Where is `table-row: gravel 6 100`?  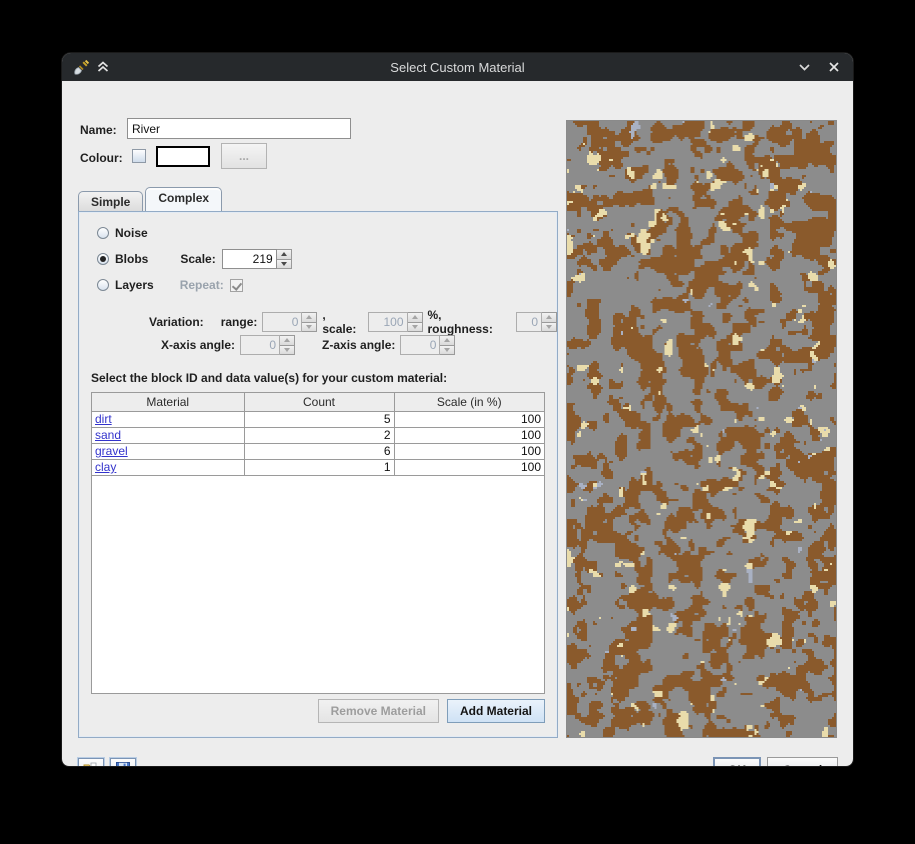 table-row: gravel 6 100 is located at coordinates (318, 451).